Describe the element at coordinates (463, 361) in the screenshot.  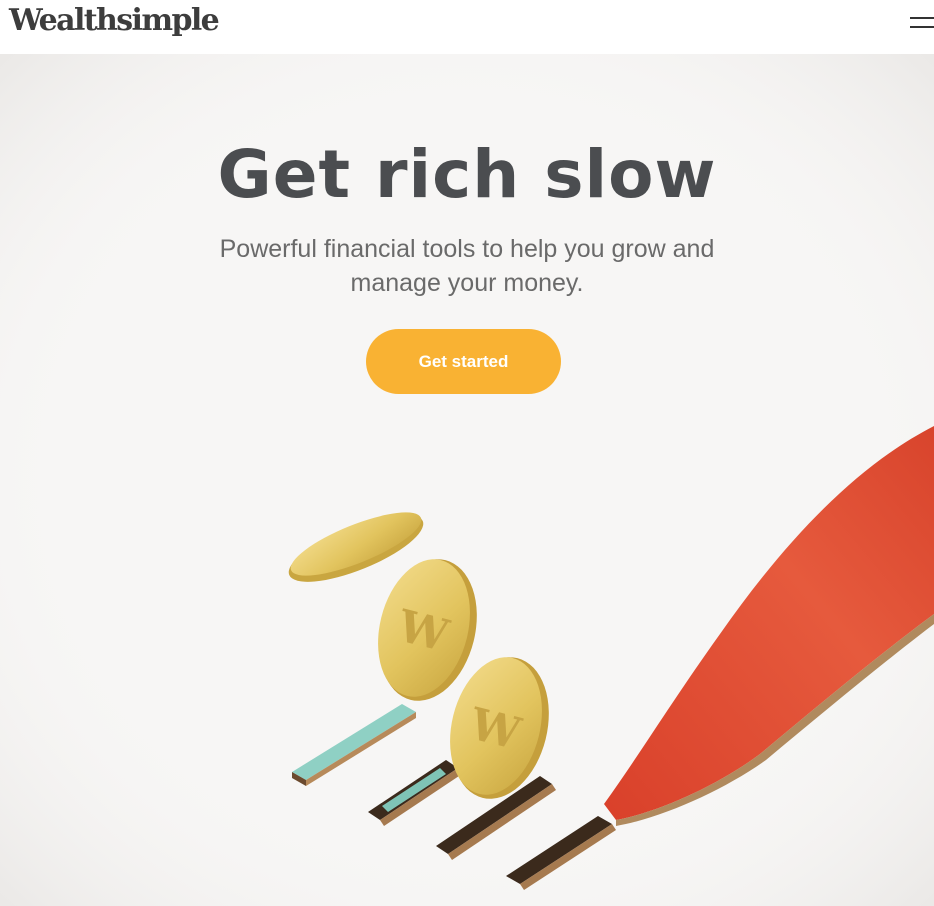
I see `get-started-button: Get started` at that location.